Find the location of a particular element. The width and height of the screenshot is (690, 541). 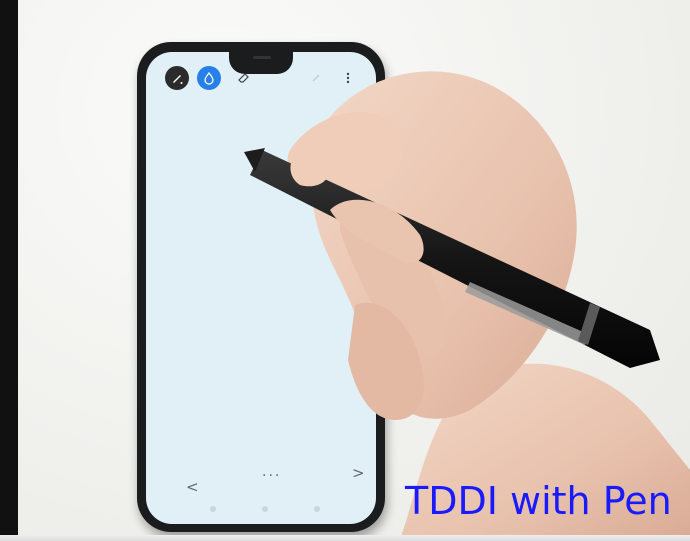

video-caption: TDDI with Pen is located at coordinates (538, 501).